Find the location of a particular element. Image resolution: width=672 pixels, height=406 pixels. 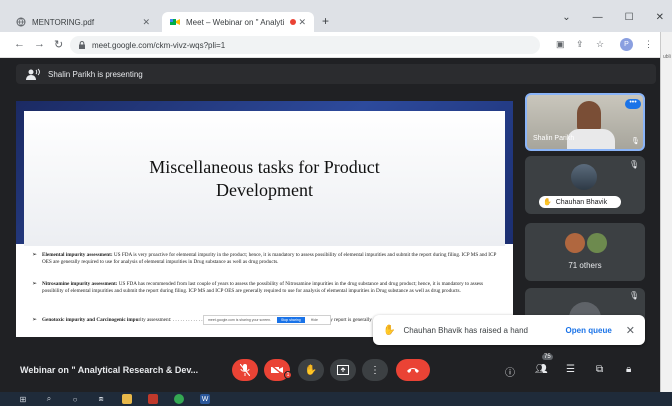

bullet-heading: Elemental impurity assessment: is located at coordinates (77, 255).